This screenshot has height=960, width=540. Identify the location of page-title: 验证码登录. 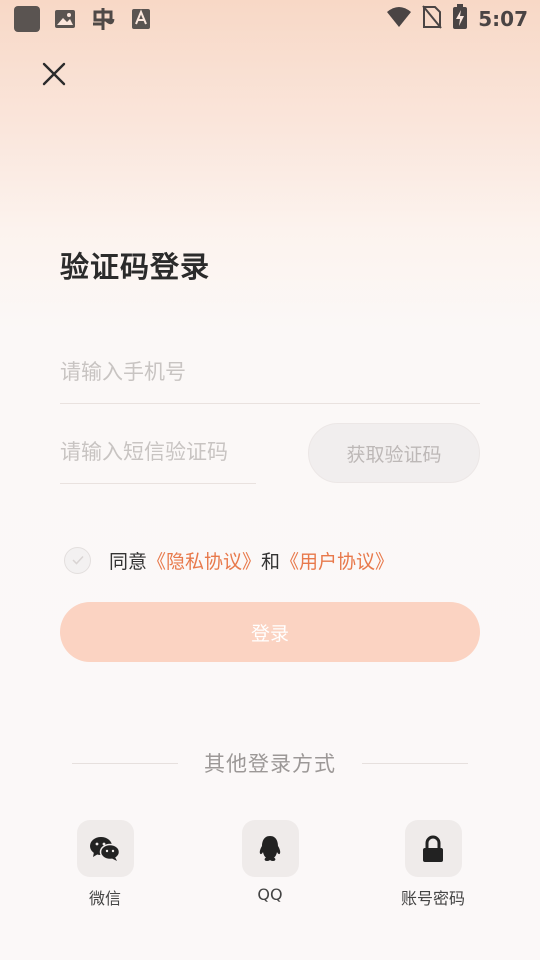
(135, 267).